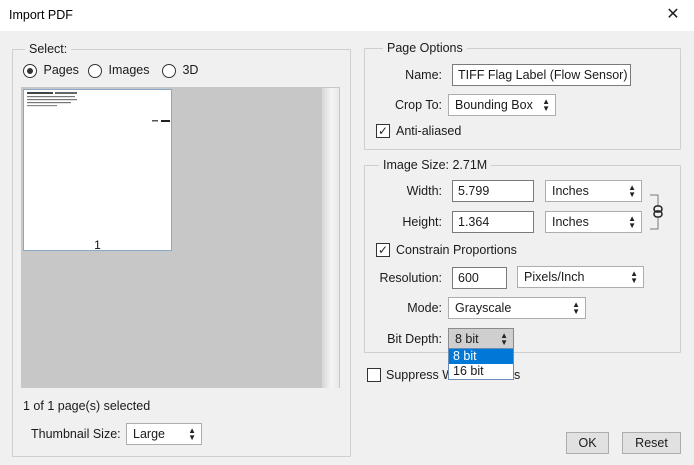  Describe the element at coordinates (61, 70) in the screenshot. I see `radio-pages-label: Pages` at that location.